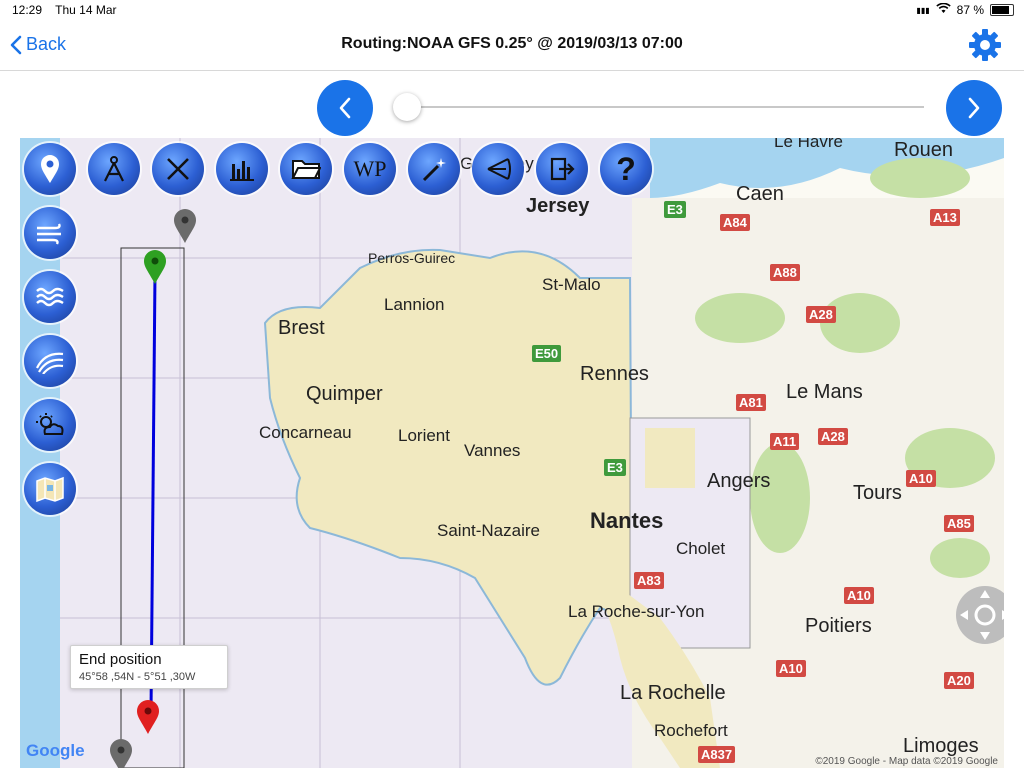 Image resolution: width=1024 pixels, height=768 pixels. Describe the element at coordinates (547, 353) in the screenshot. I see `road-badge: E50` at that location.